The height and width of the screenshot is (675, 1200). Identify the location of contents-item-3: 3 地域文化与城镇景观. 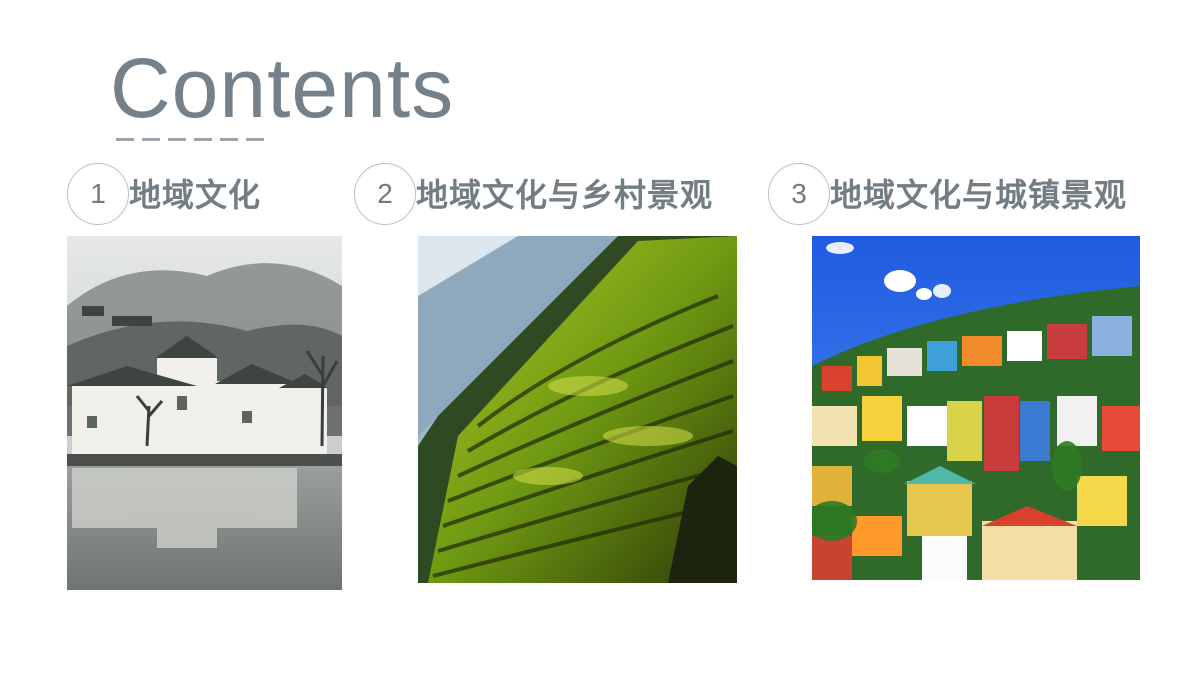
(968, 196).